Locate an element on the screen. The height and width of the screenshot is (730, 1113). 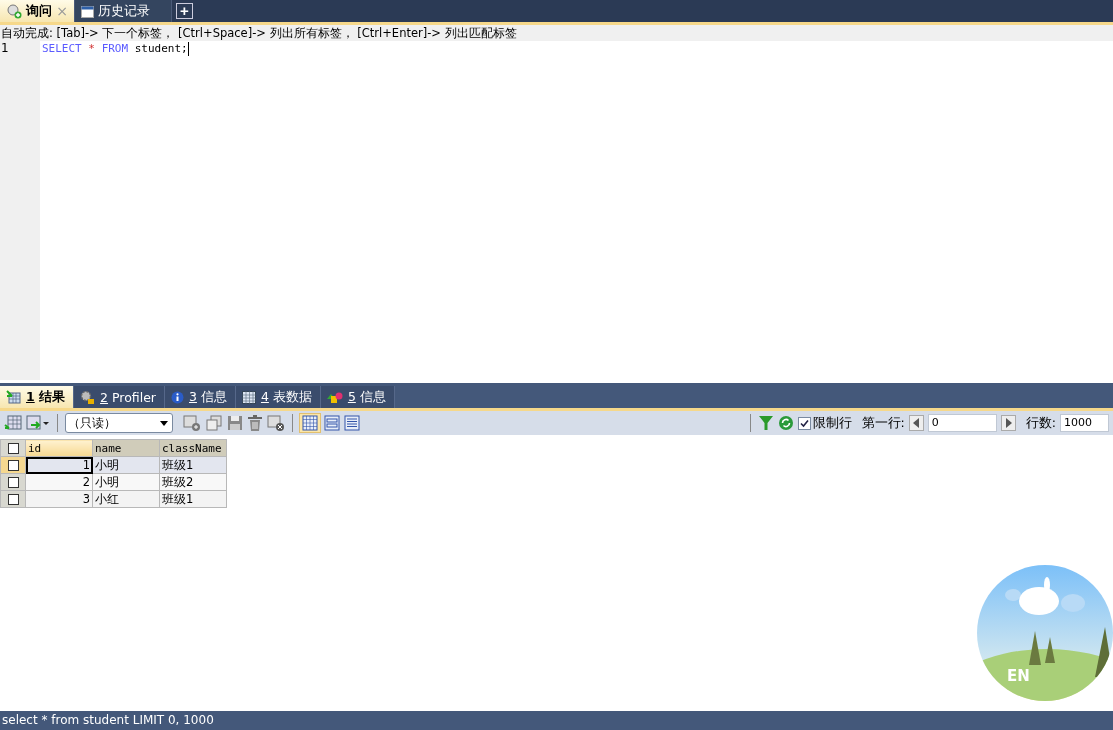
result-tab: 1 结果 is located at coordinates (37, 397).